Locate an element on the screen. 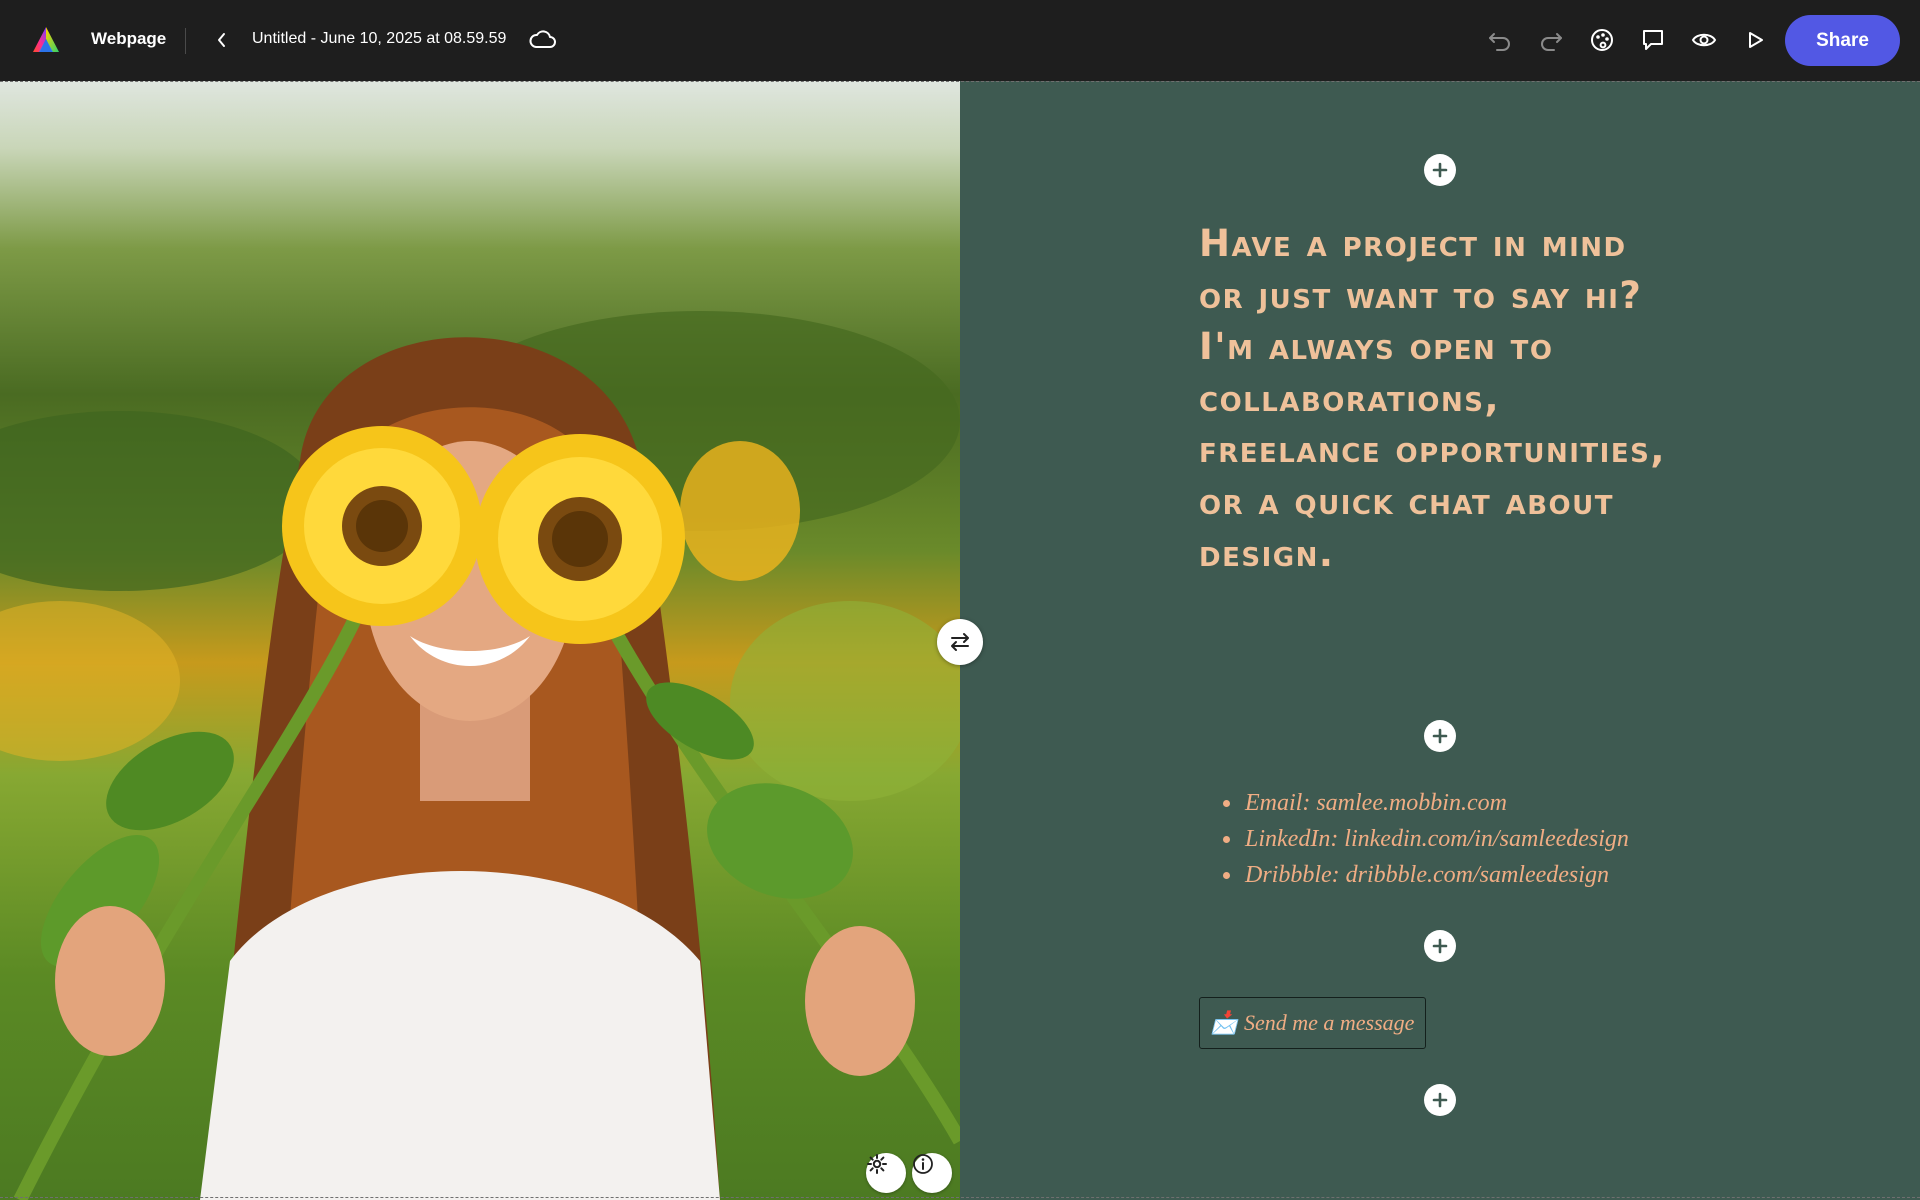 The width and height of the screenshot is (1920, 1200). section-boundary-bottom is located at coordinates (960, 1197).